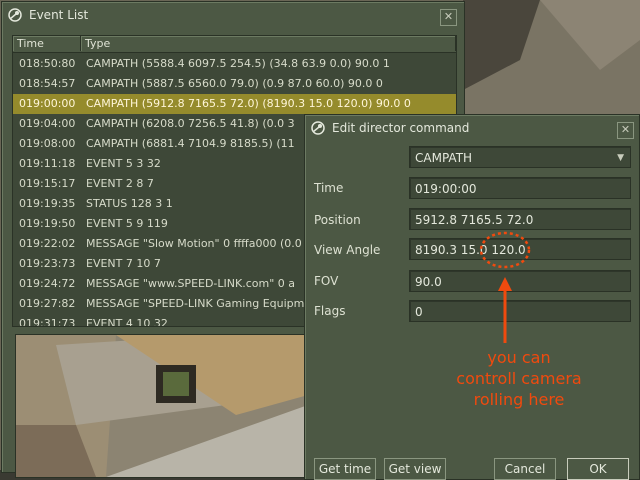  I want to click on row-type: MESSAGE "Slow Motion" 0 ffffa000 (0.0, so click(194, 243).